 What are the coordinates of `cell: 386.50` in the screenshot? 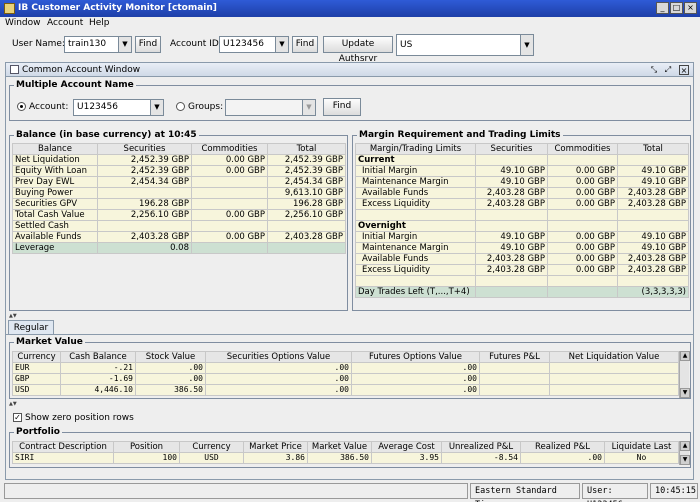 It's located at (339, 458).